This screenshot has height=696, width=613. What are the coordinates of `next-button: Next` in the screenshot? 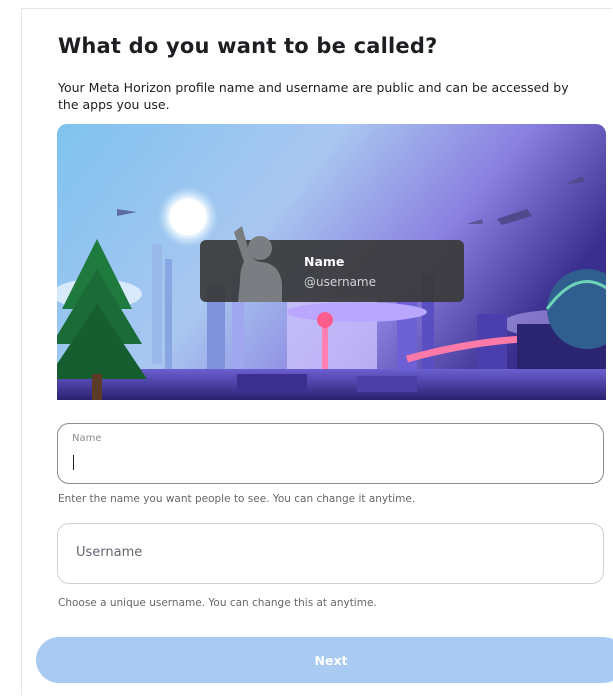 It's located at (324, 660).